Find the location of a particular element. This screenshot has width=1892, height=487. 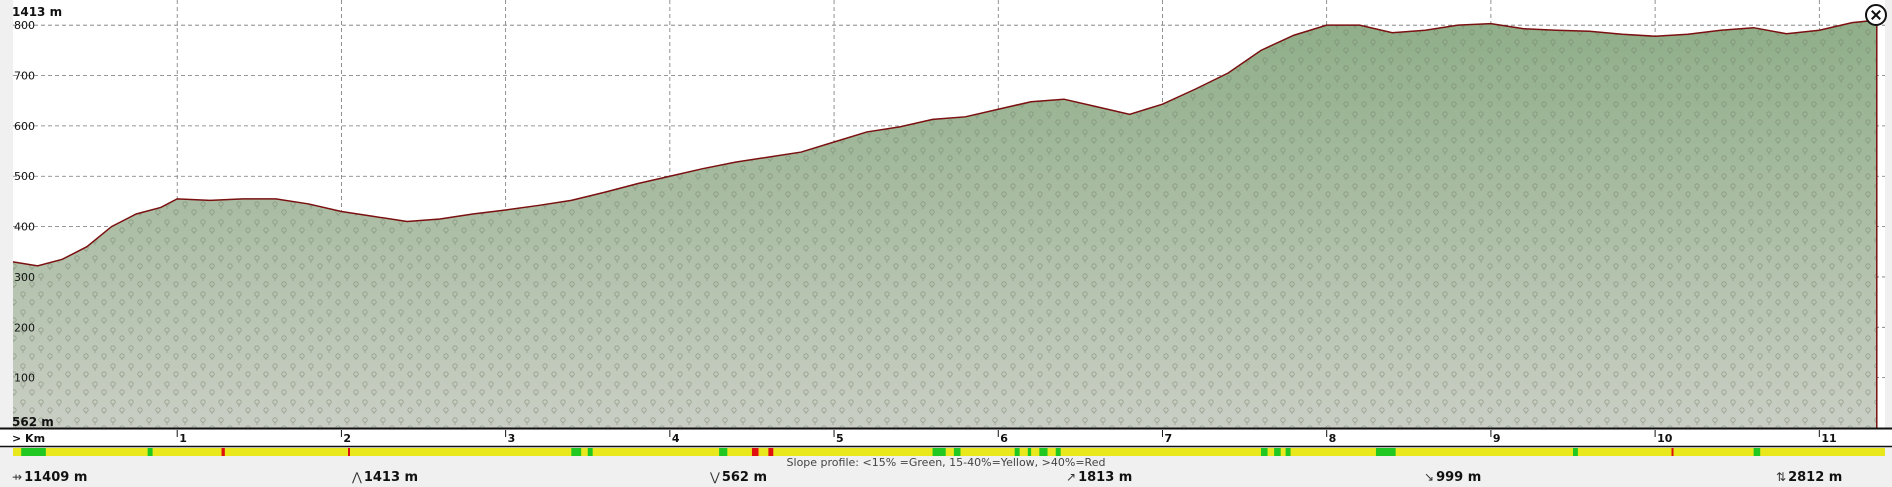

y-tick-label: 200 is located at coordinates (24, 327).